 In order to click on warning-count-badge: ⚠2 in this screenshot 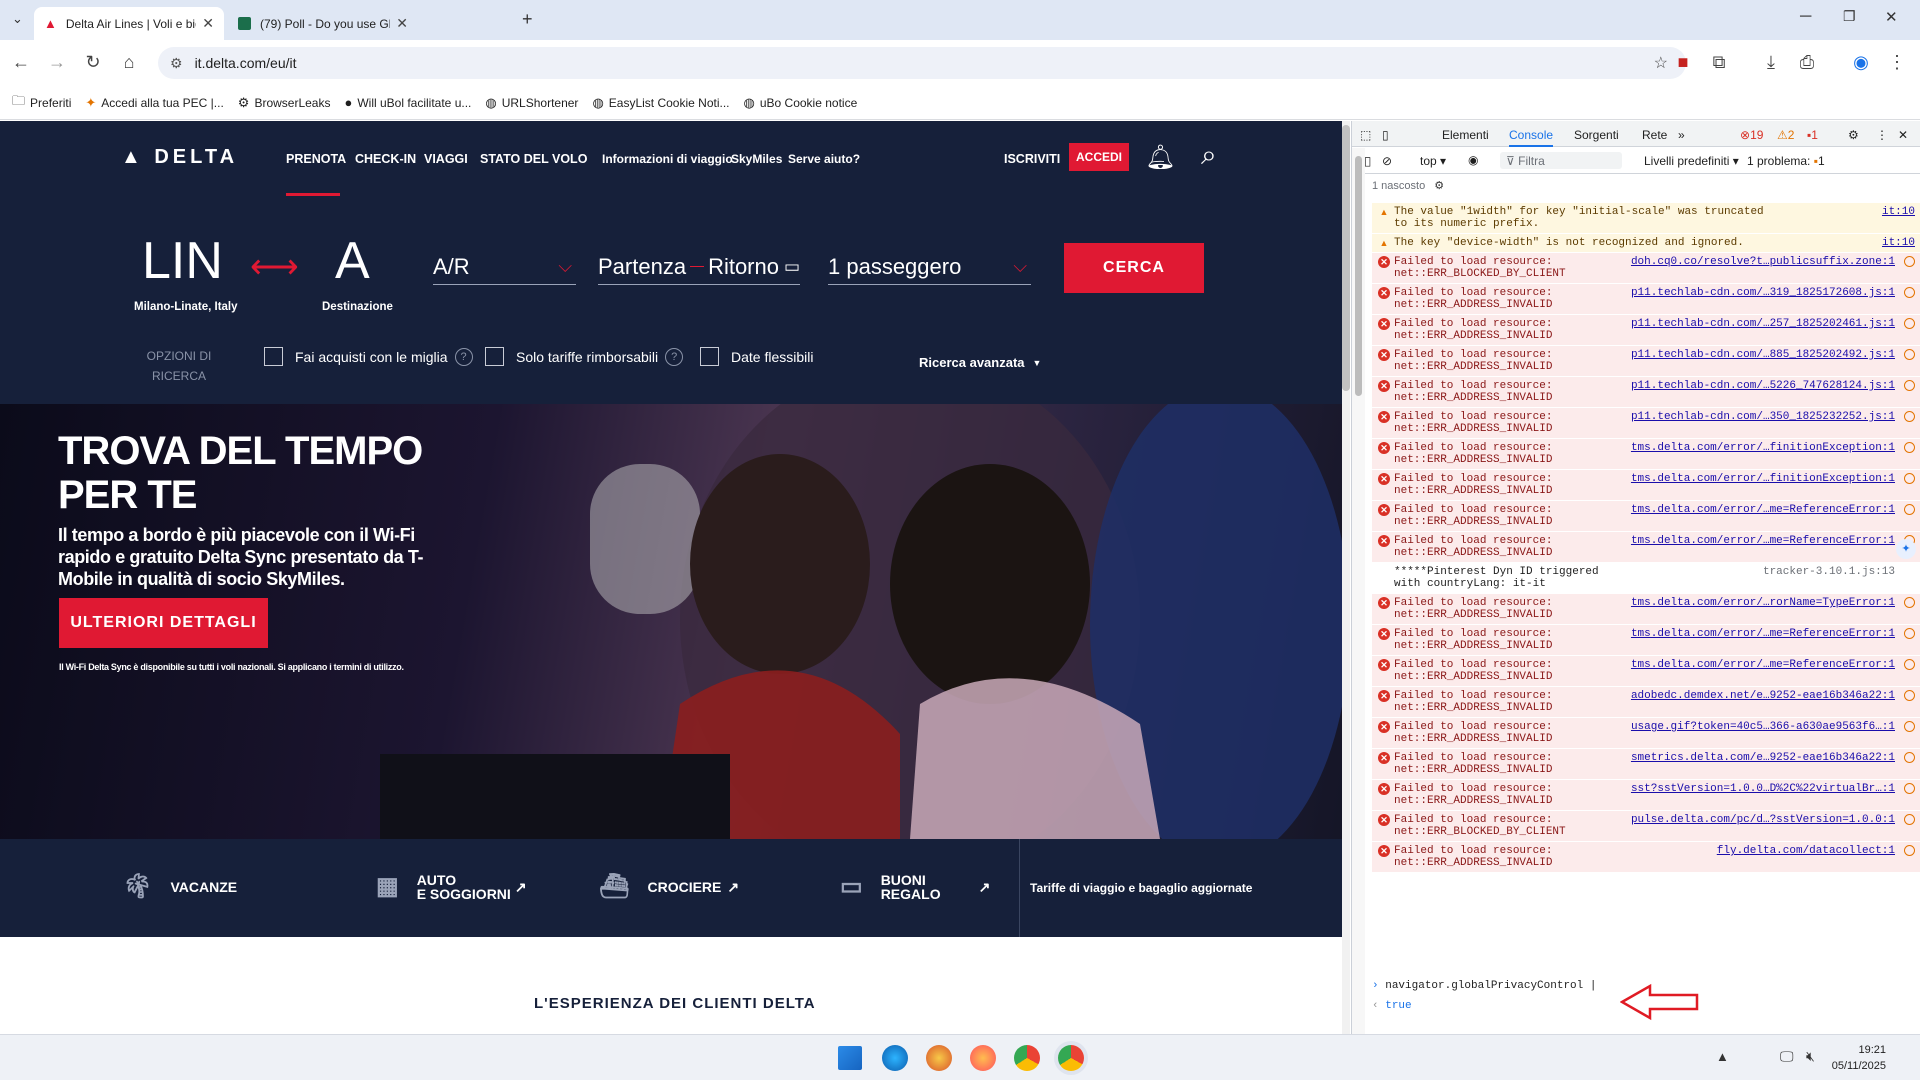, I will do `click(1785, 135)`.